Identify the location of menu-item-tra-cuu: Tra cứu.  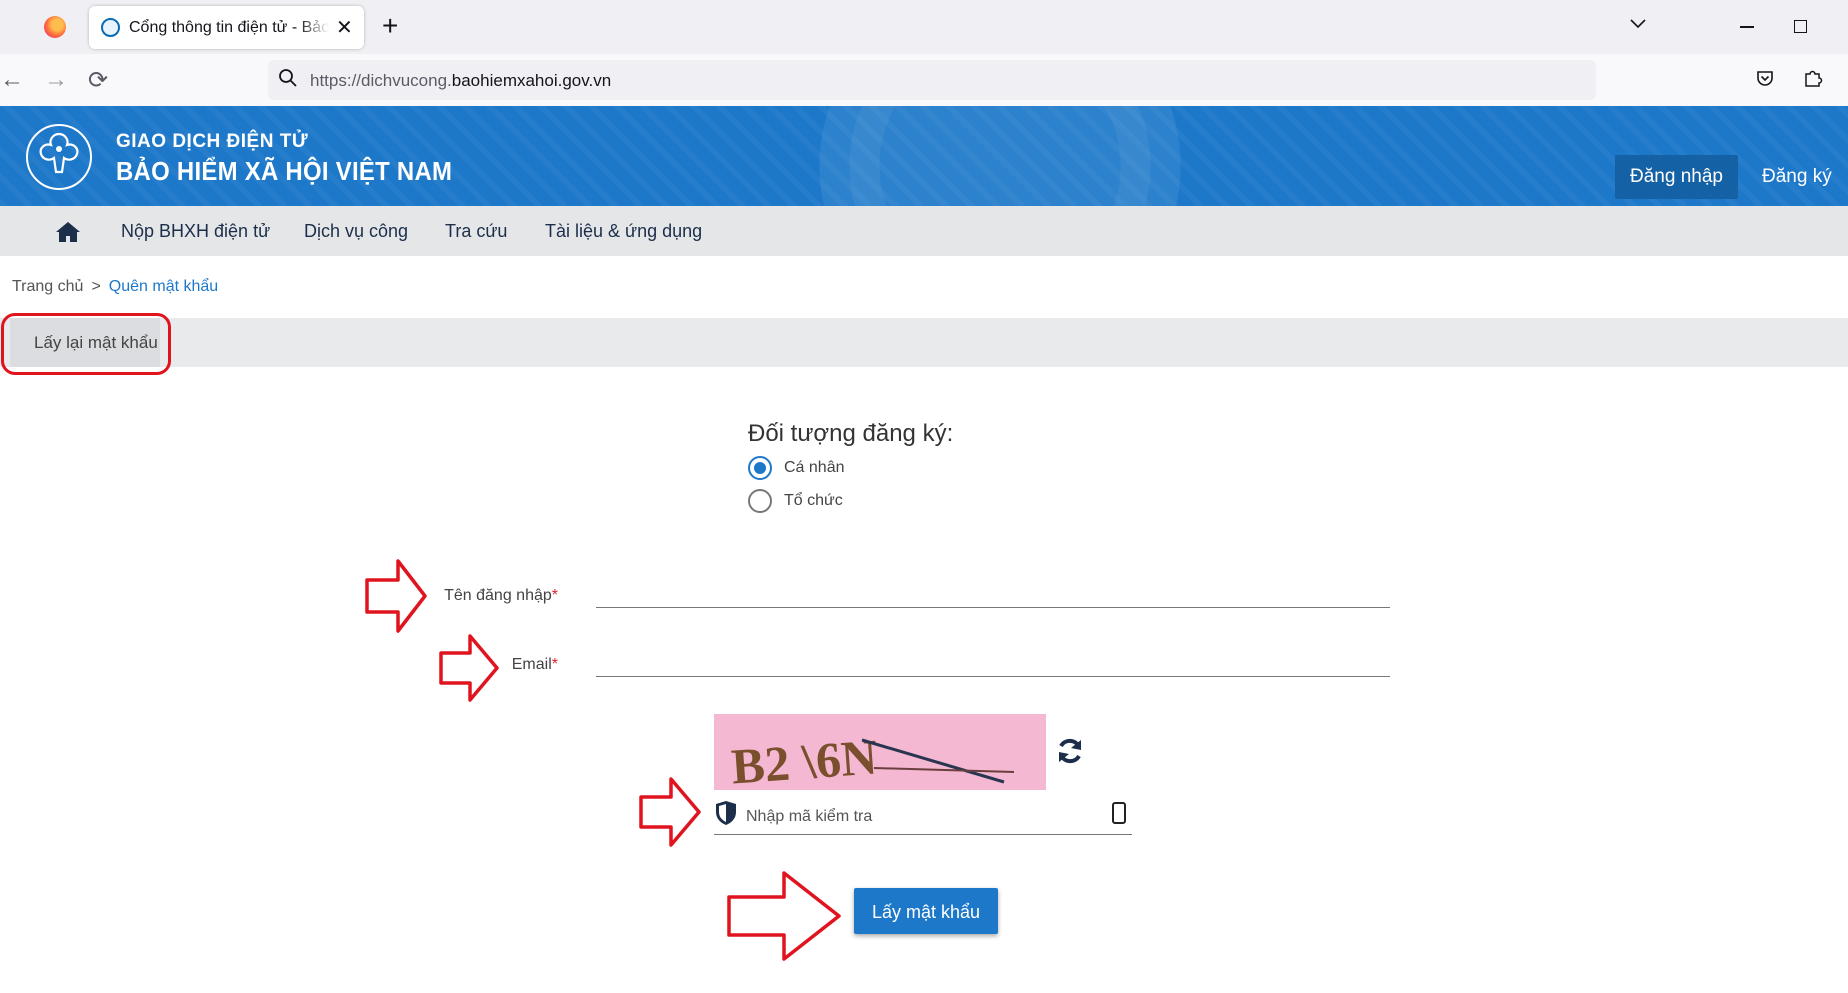
(476, 231).